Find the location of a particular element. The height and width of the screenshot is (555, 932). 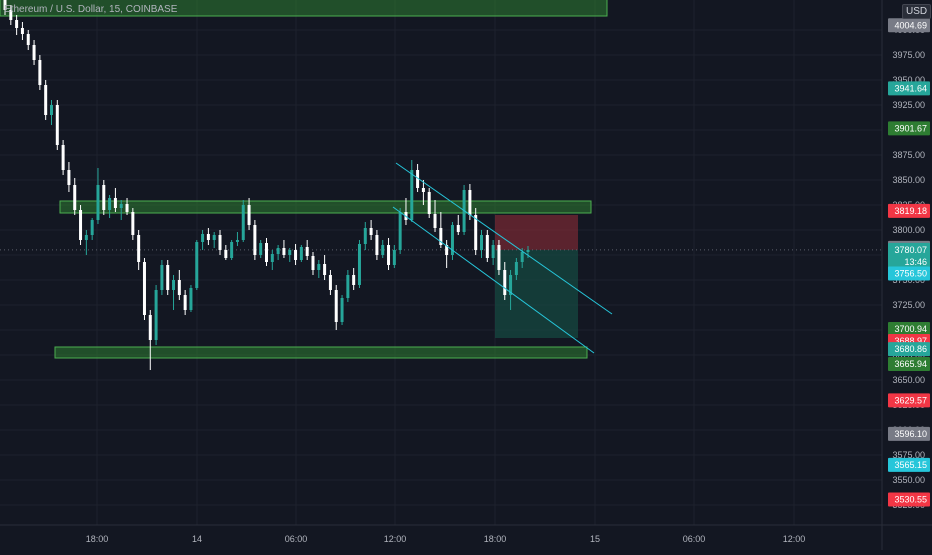

x-tick-label: 15 is located at coordinates (595, 539).